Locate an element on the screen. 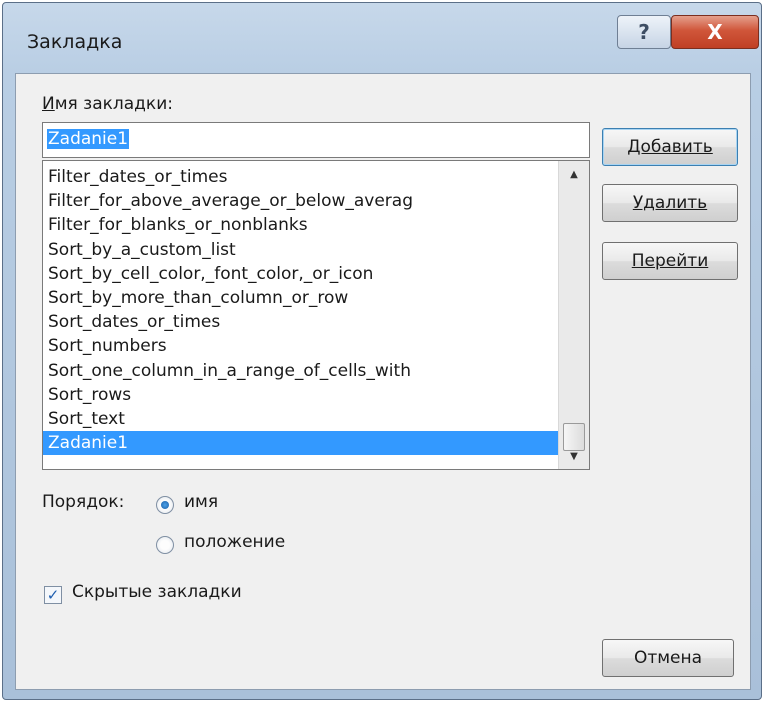 This screenshot has width=764, height=702. goto-button: Перейти is located at coordinates (670, 261).